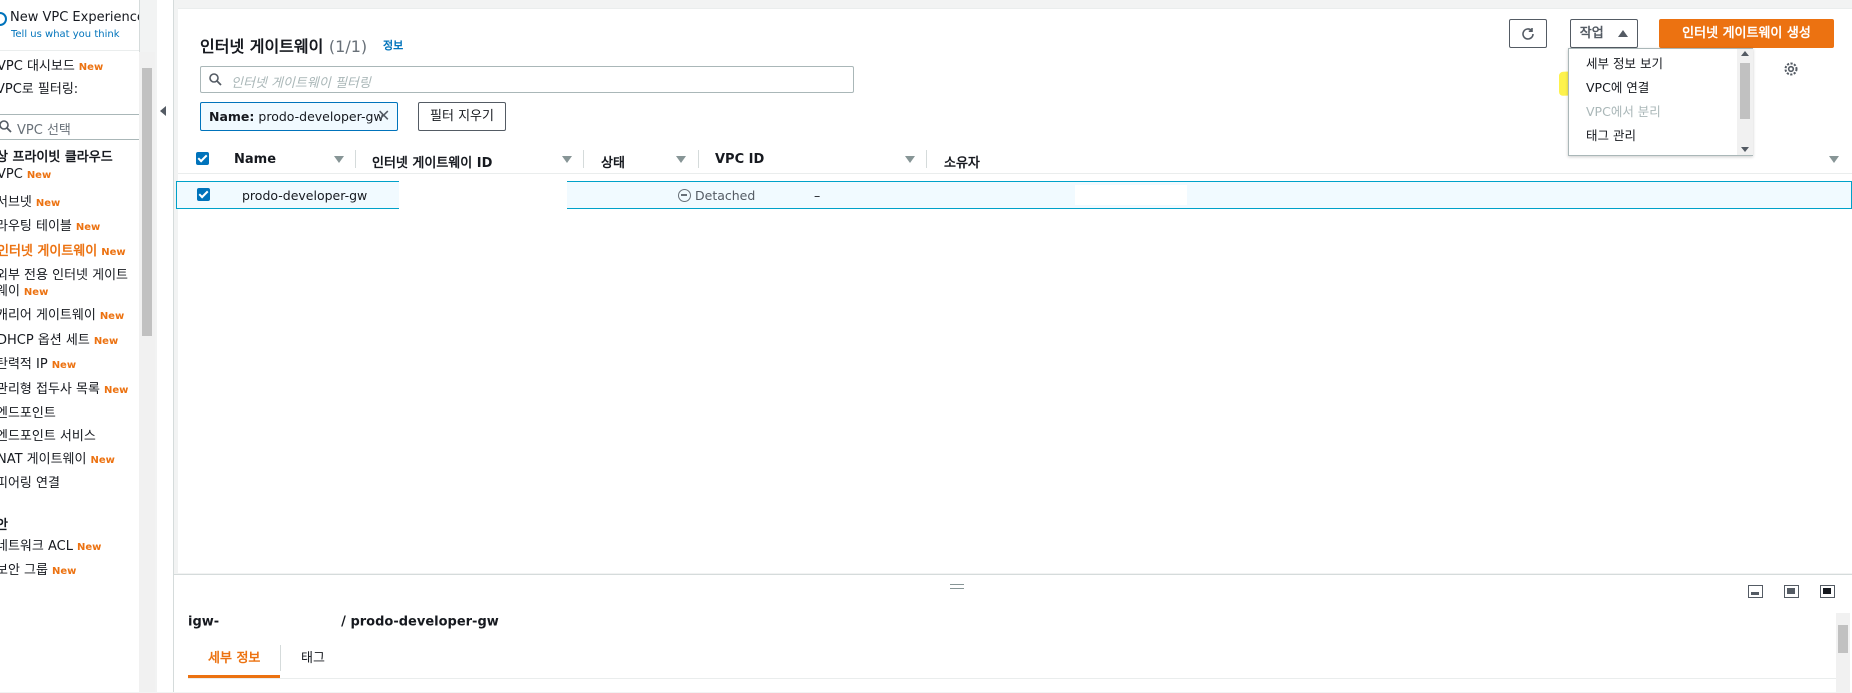  Describe the element at coordinates (69, 50) in the screenshot. I see `sidebar-divider` at that location.